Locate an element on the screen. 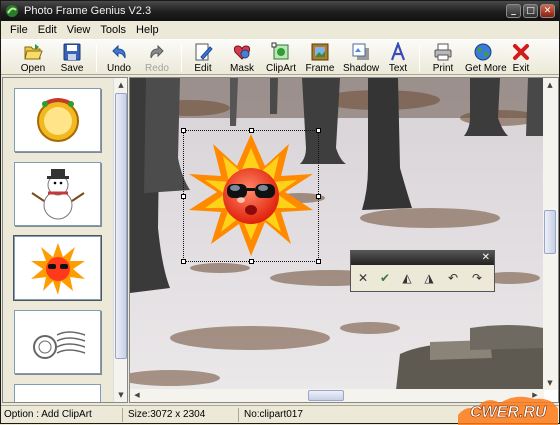 Image resolution: width=560 pixels, height=425 pixels. frame-label: Frame is located at coordinates (320, 68).